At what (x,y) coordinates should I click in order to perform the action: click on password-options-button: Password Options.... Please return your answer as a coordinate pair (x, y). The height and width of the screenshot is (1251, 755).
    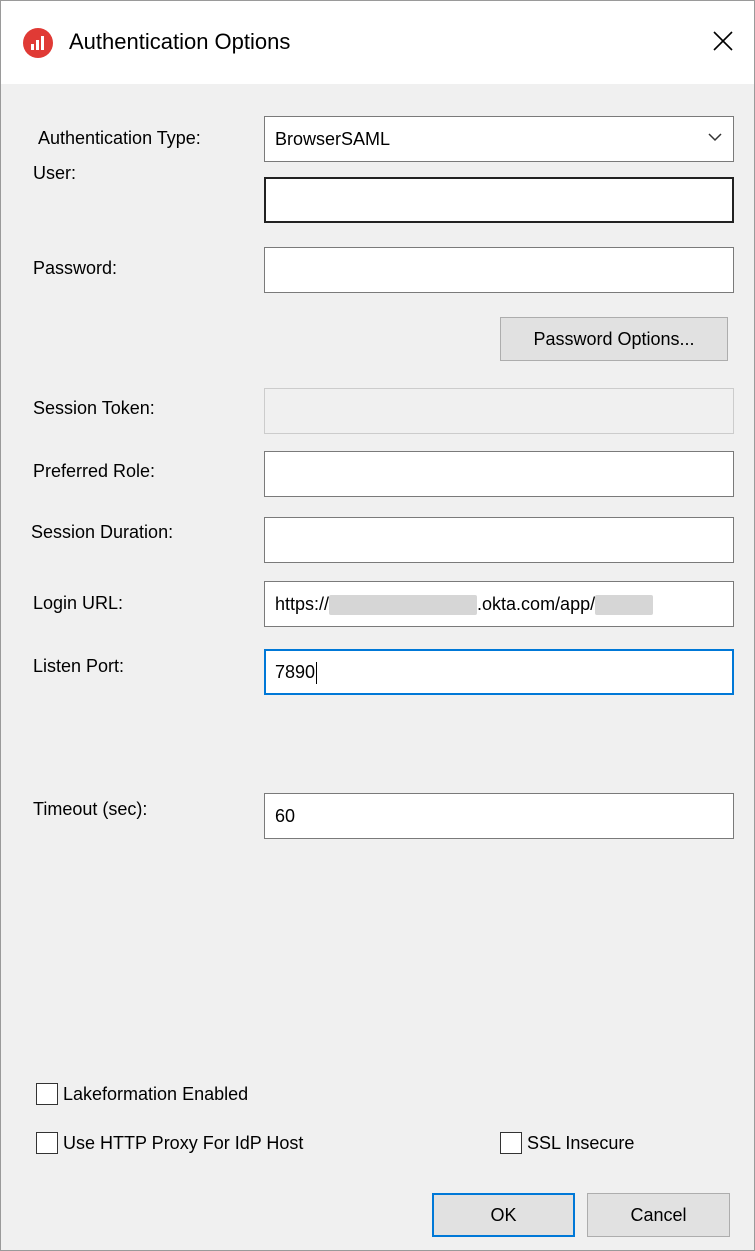
    Looking at the image, I should click on (614, 339).